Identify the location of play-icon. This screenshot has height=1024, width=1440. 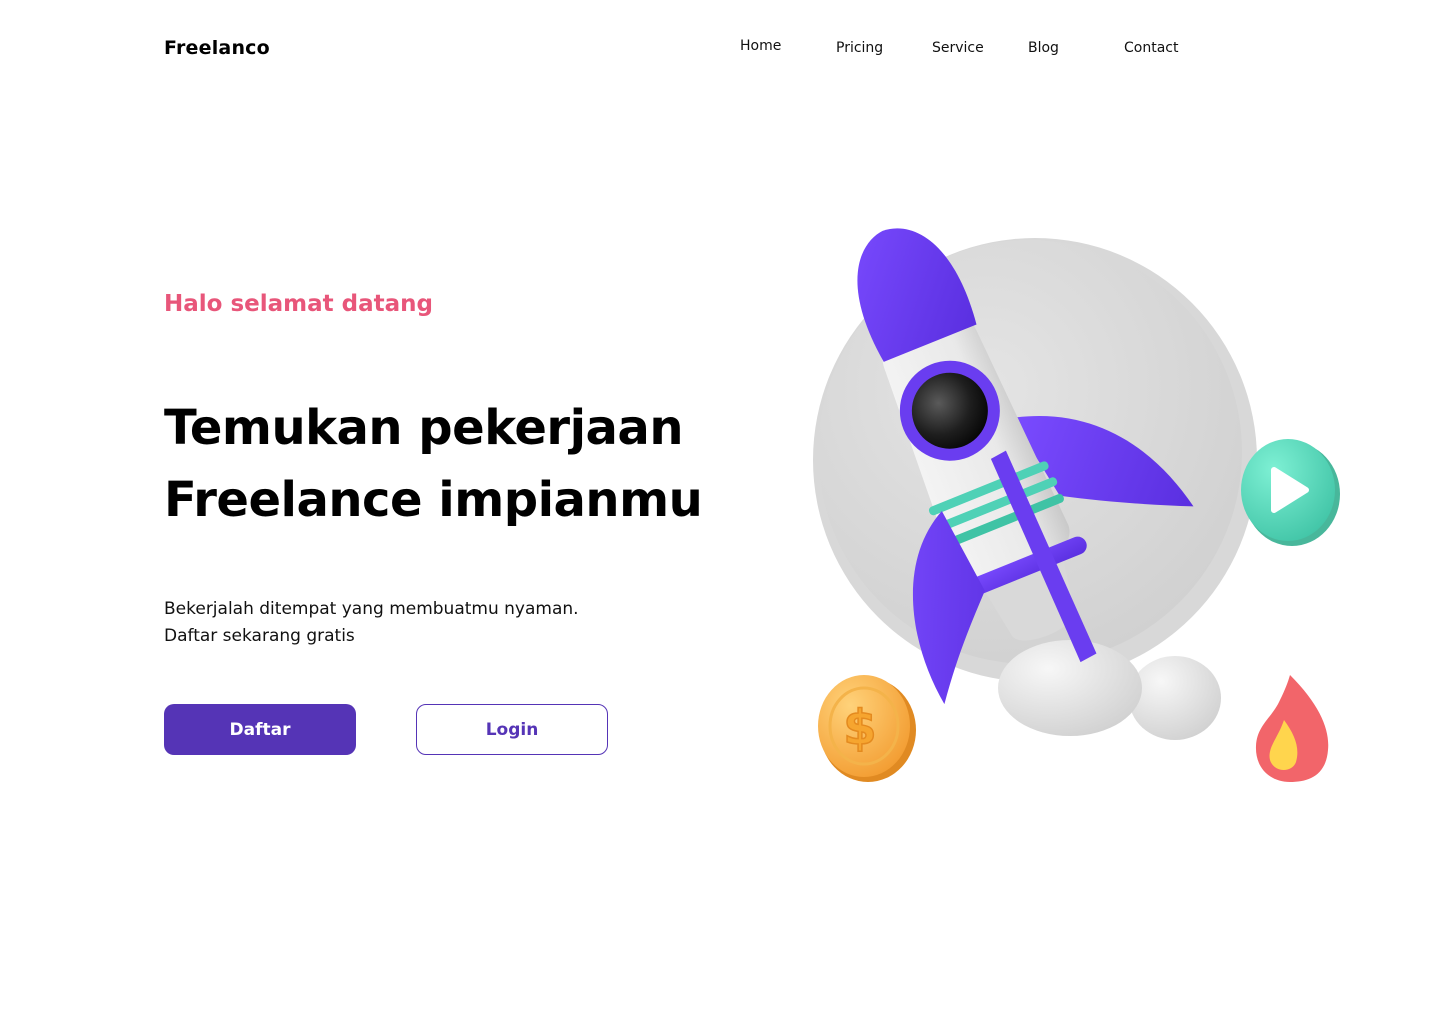
(1290, 492).